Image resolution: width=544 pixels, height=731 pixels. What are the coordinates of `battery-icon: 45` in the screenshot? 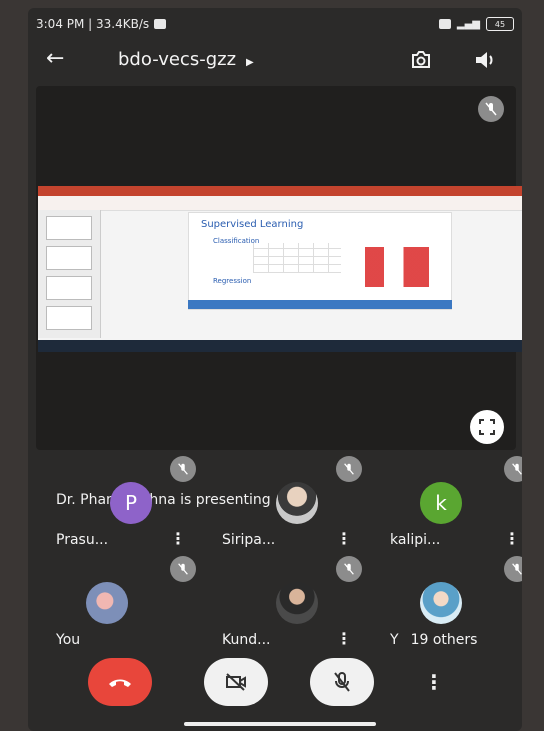 It's located at (500, 24).